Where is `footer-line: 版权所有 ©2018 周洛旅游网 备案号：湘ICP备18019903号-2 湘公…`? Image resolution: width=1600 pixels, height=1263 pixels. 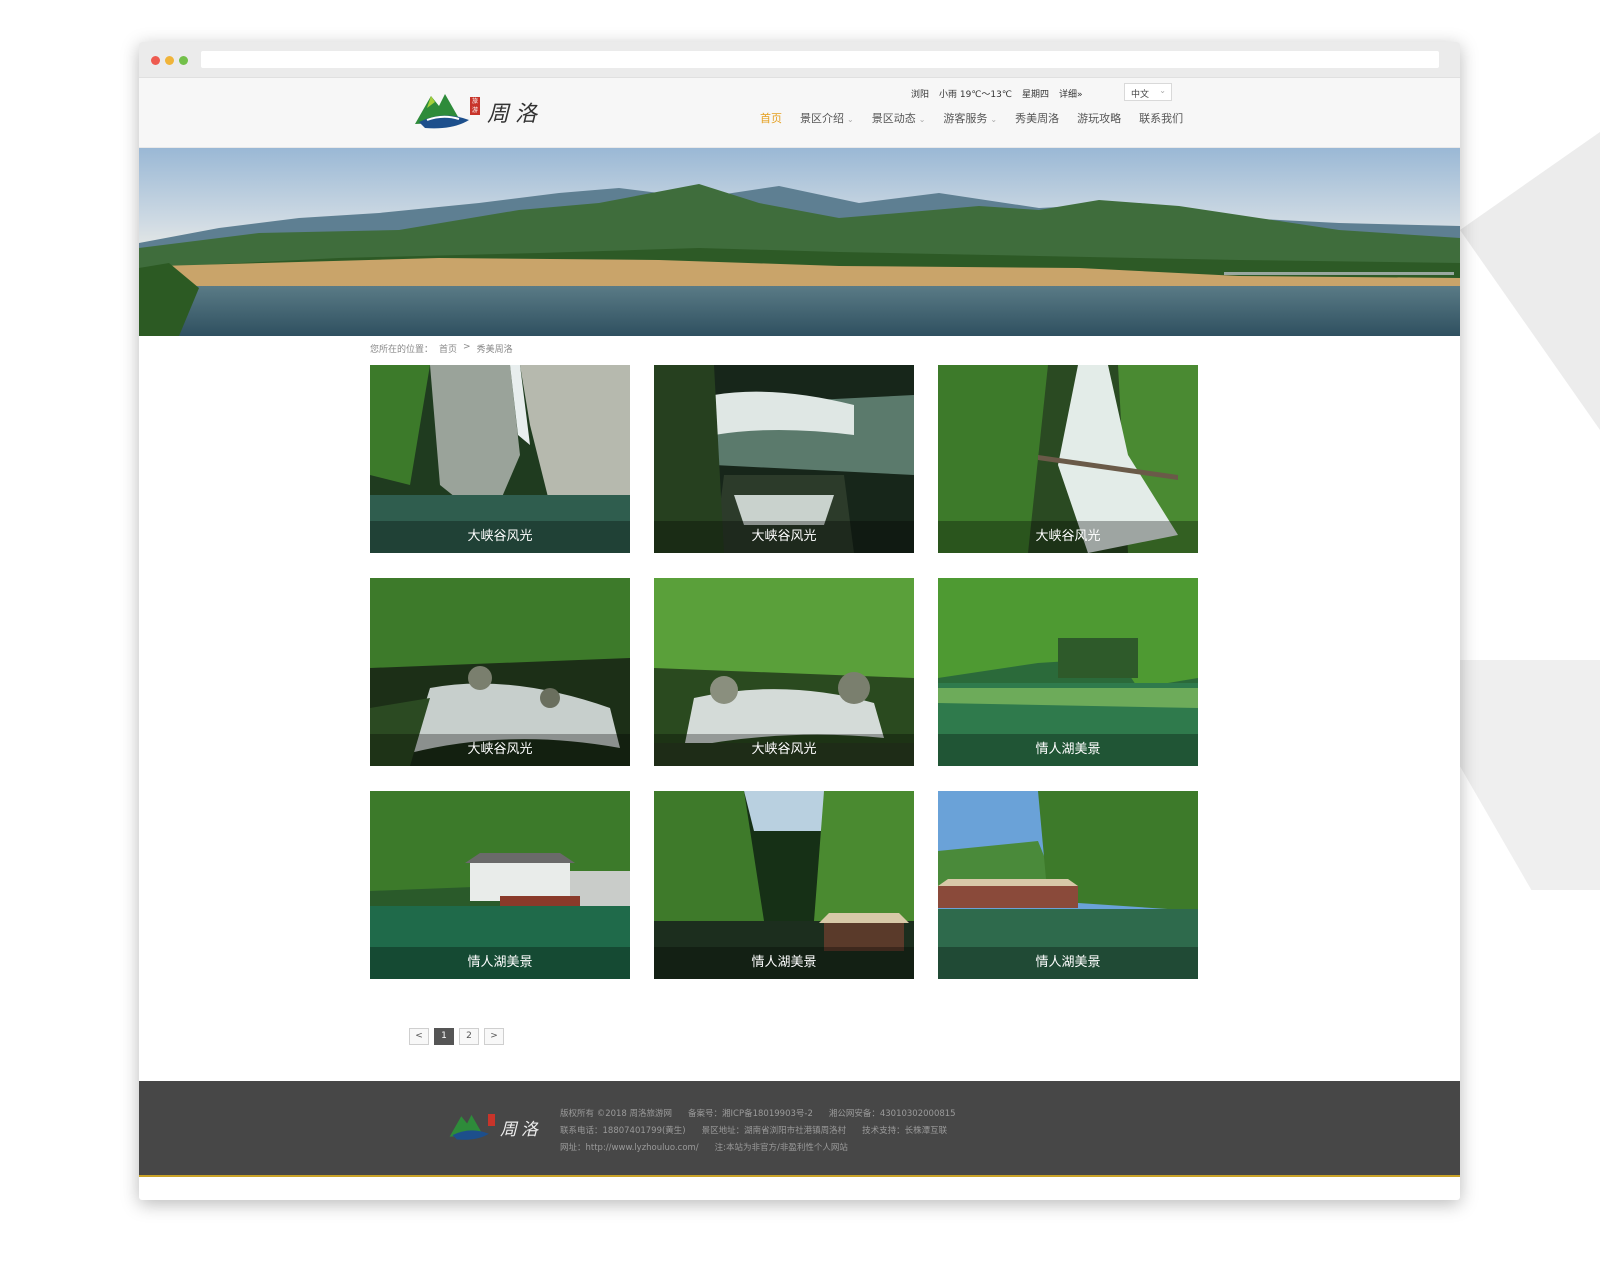
footer-line: 版权所有 ©2018 周洛旅游网 备案号：湘ICP备18019903号-2 湘公… is located at coordinates (758, 1114).